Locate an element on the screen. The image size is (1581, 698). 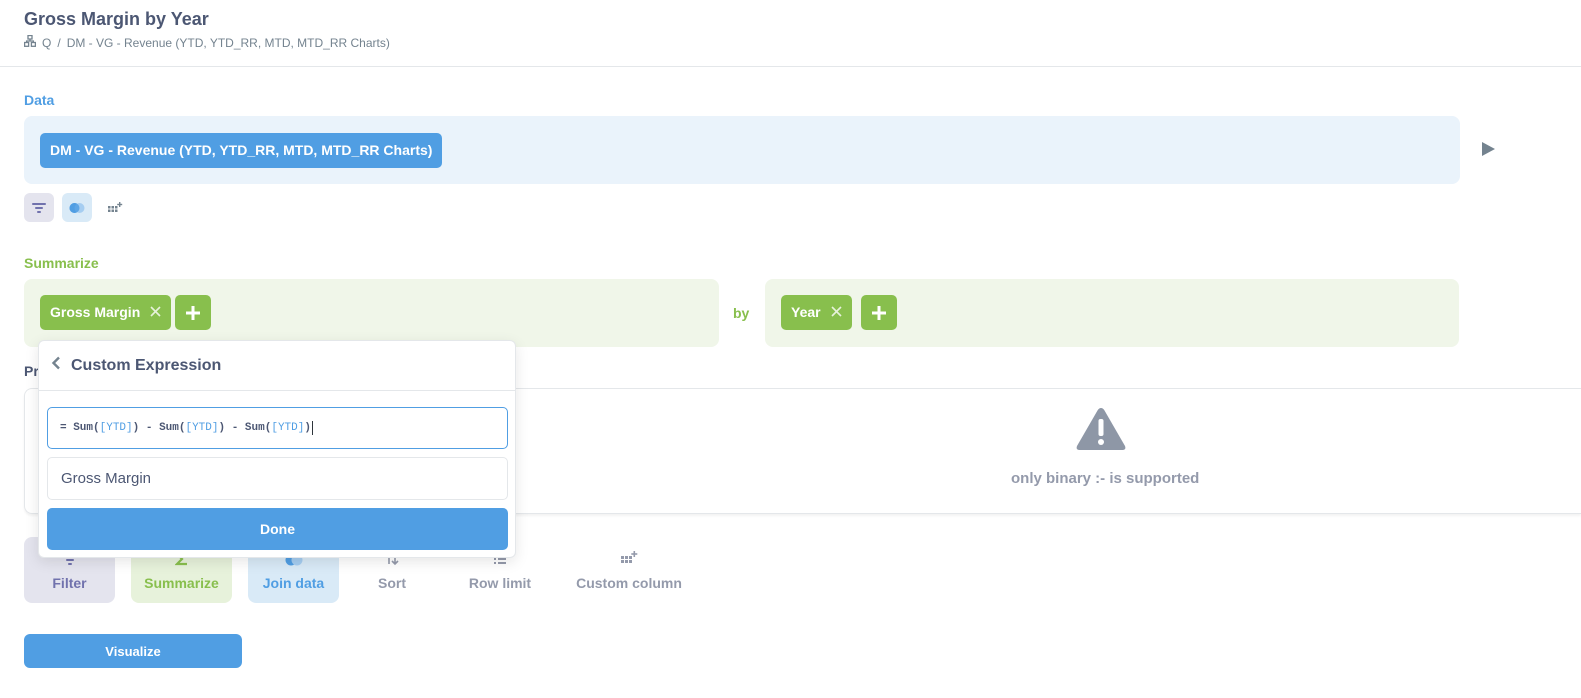
preview-section-label: Pr is located at coordinates (31, 371).